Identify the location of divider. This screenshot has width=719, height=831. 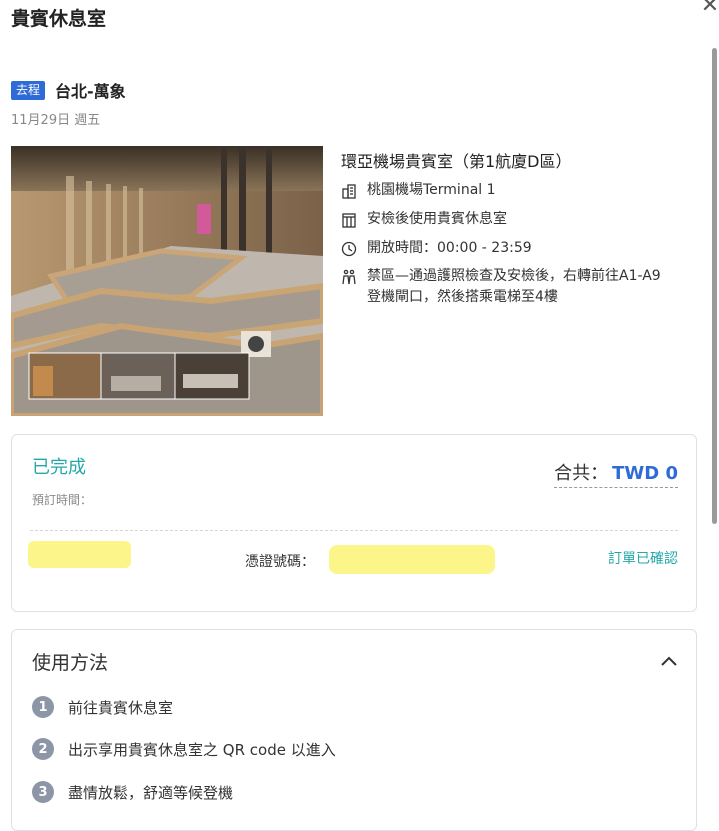
(354, 530).